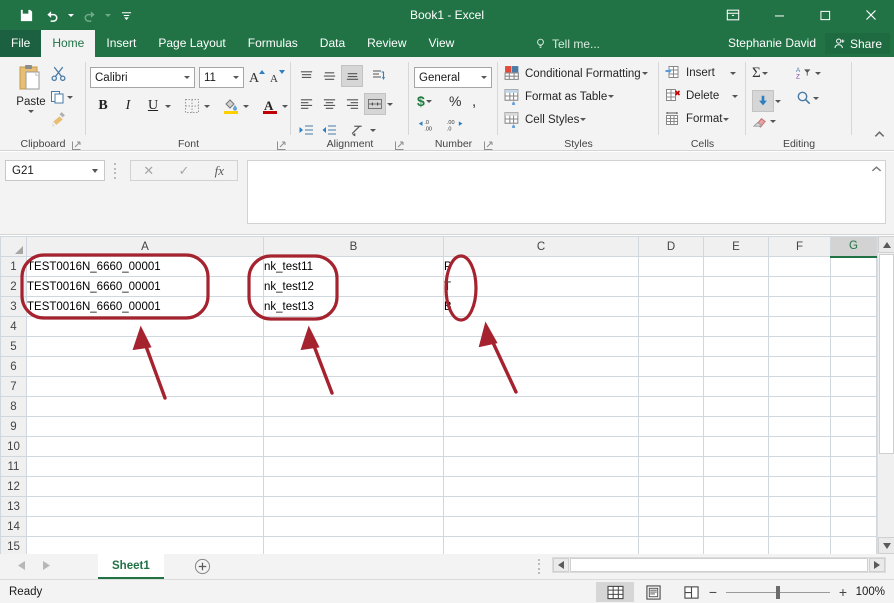 The image size is (894, 603). Describe the element at coordinates (58, 73) in the screenshot. I see `cut-button` at that location.